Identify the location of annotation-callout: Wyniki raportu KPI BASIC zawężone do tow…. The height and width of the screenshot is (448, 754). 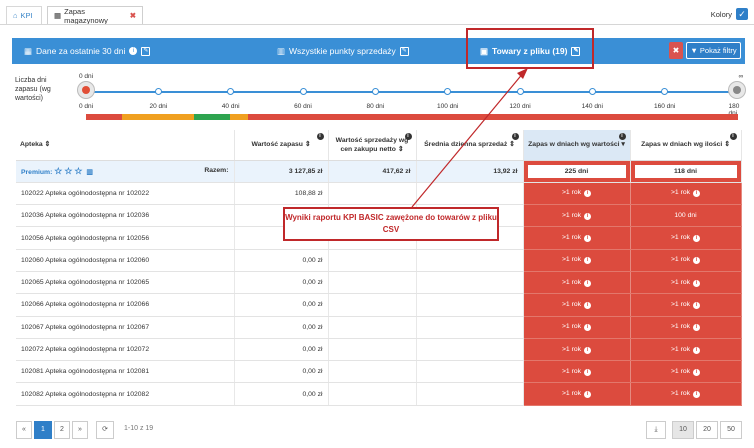
(391, 224).